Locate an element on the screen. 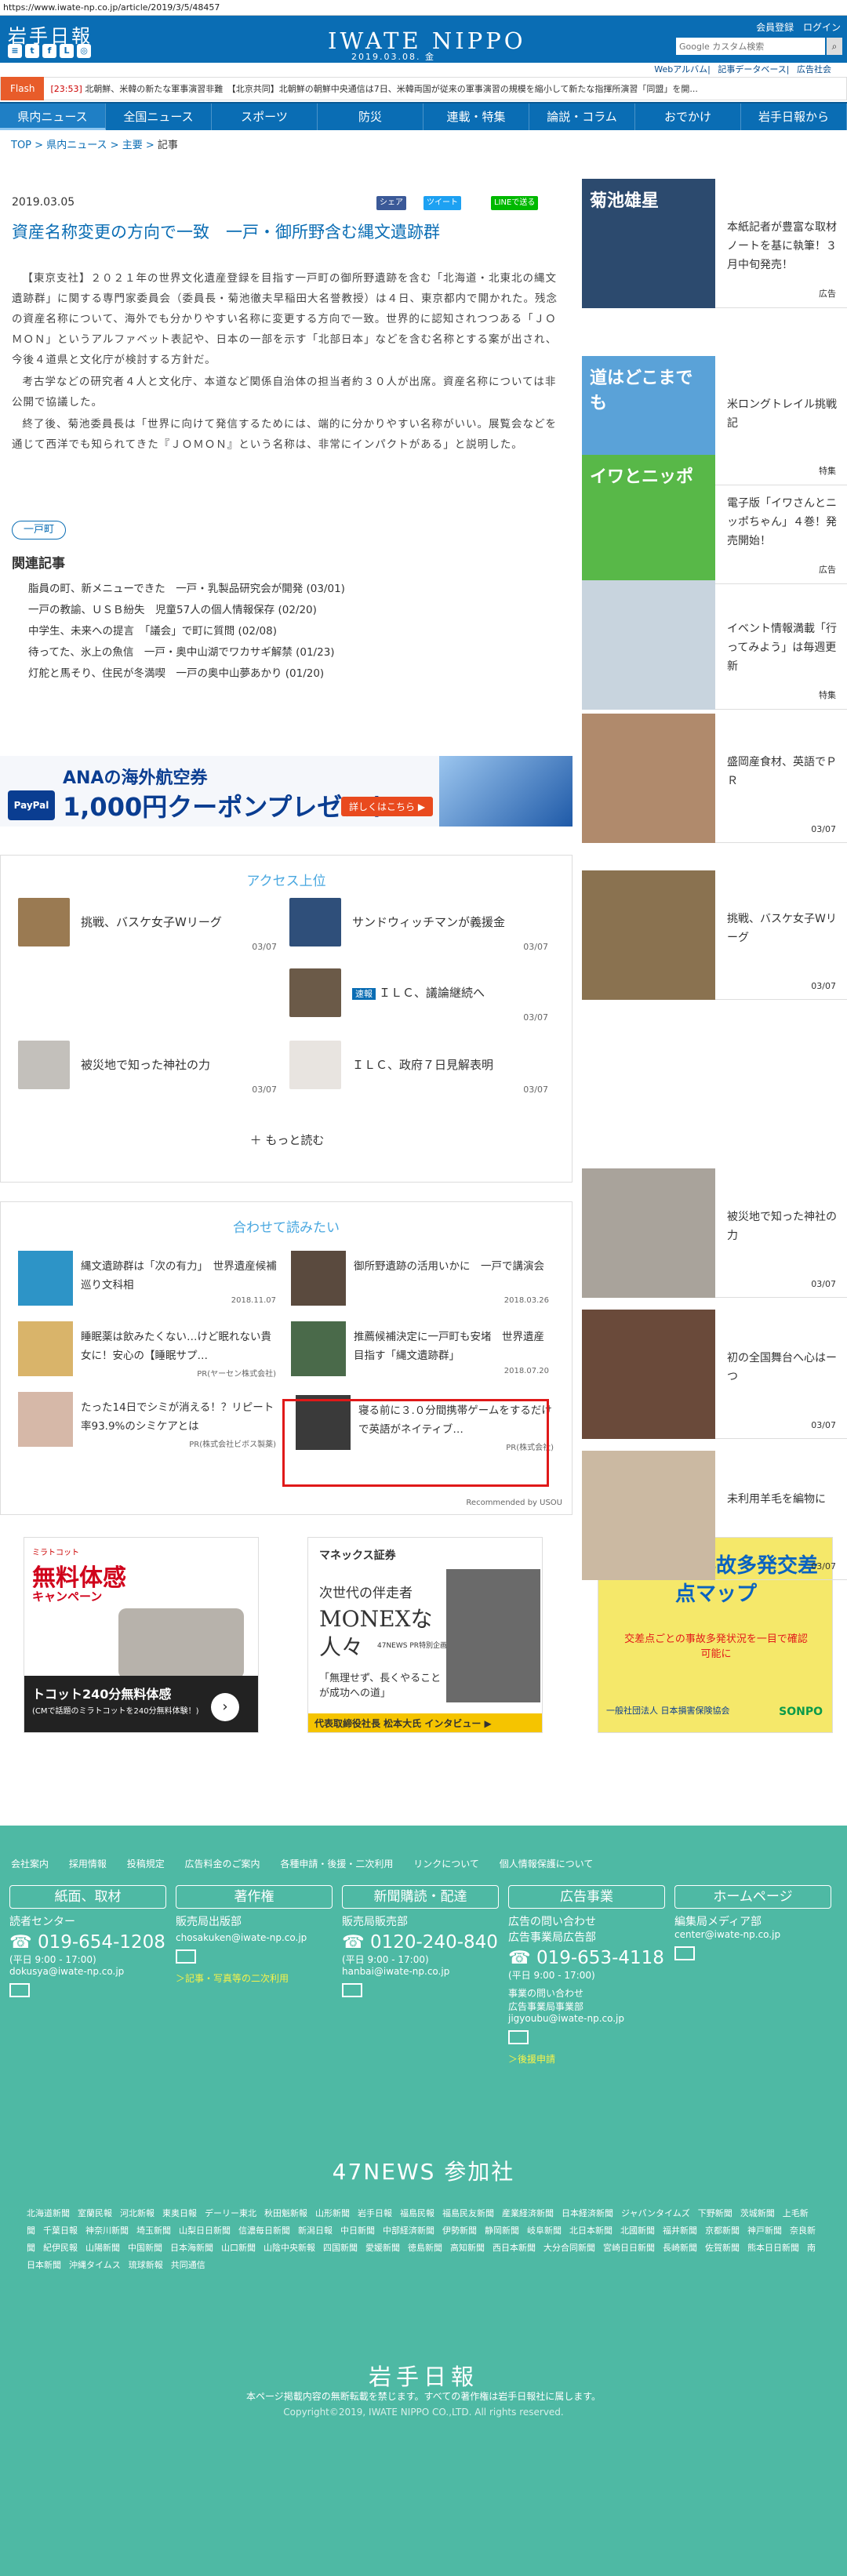 The image size is (847, 2576). sidebar-item: 菊池雄星 本紙記者が豊富な取材ノートを基に執筆！３月中旬発売！ 広告 is located at coordinates (714, 243).